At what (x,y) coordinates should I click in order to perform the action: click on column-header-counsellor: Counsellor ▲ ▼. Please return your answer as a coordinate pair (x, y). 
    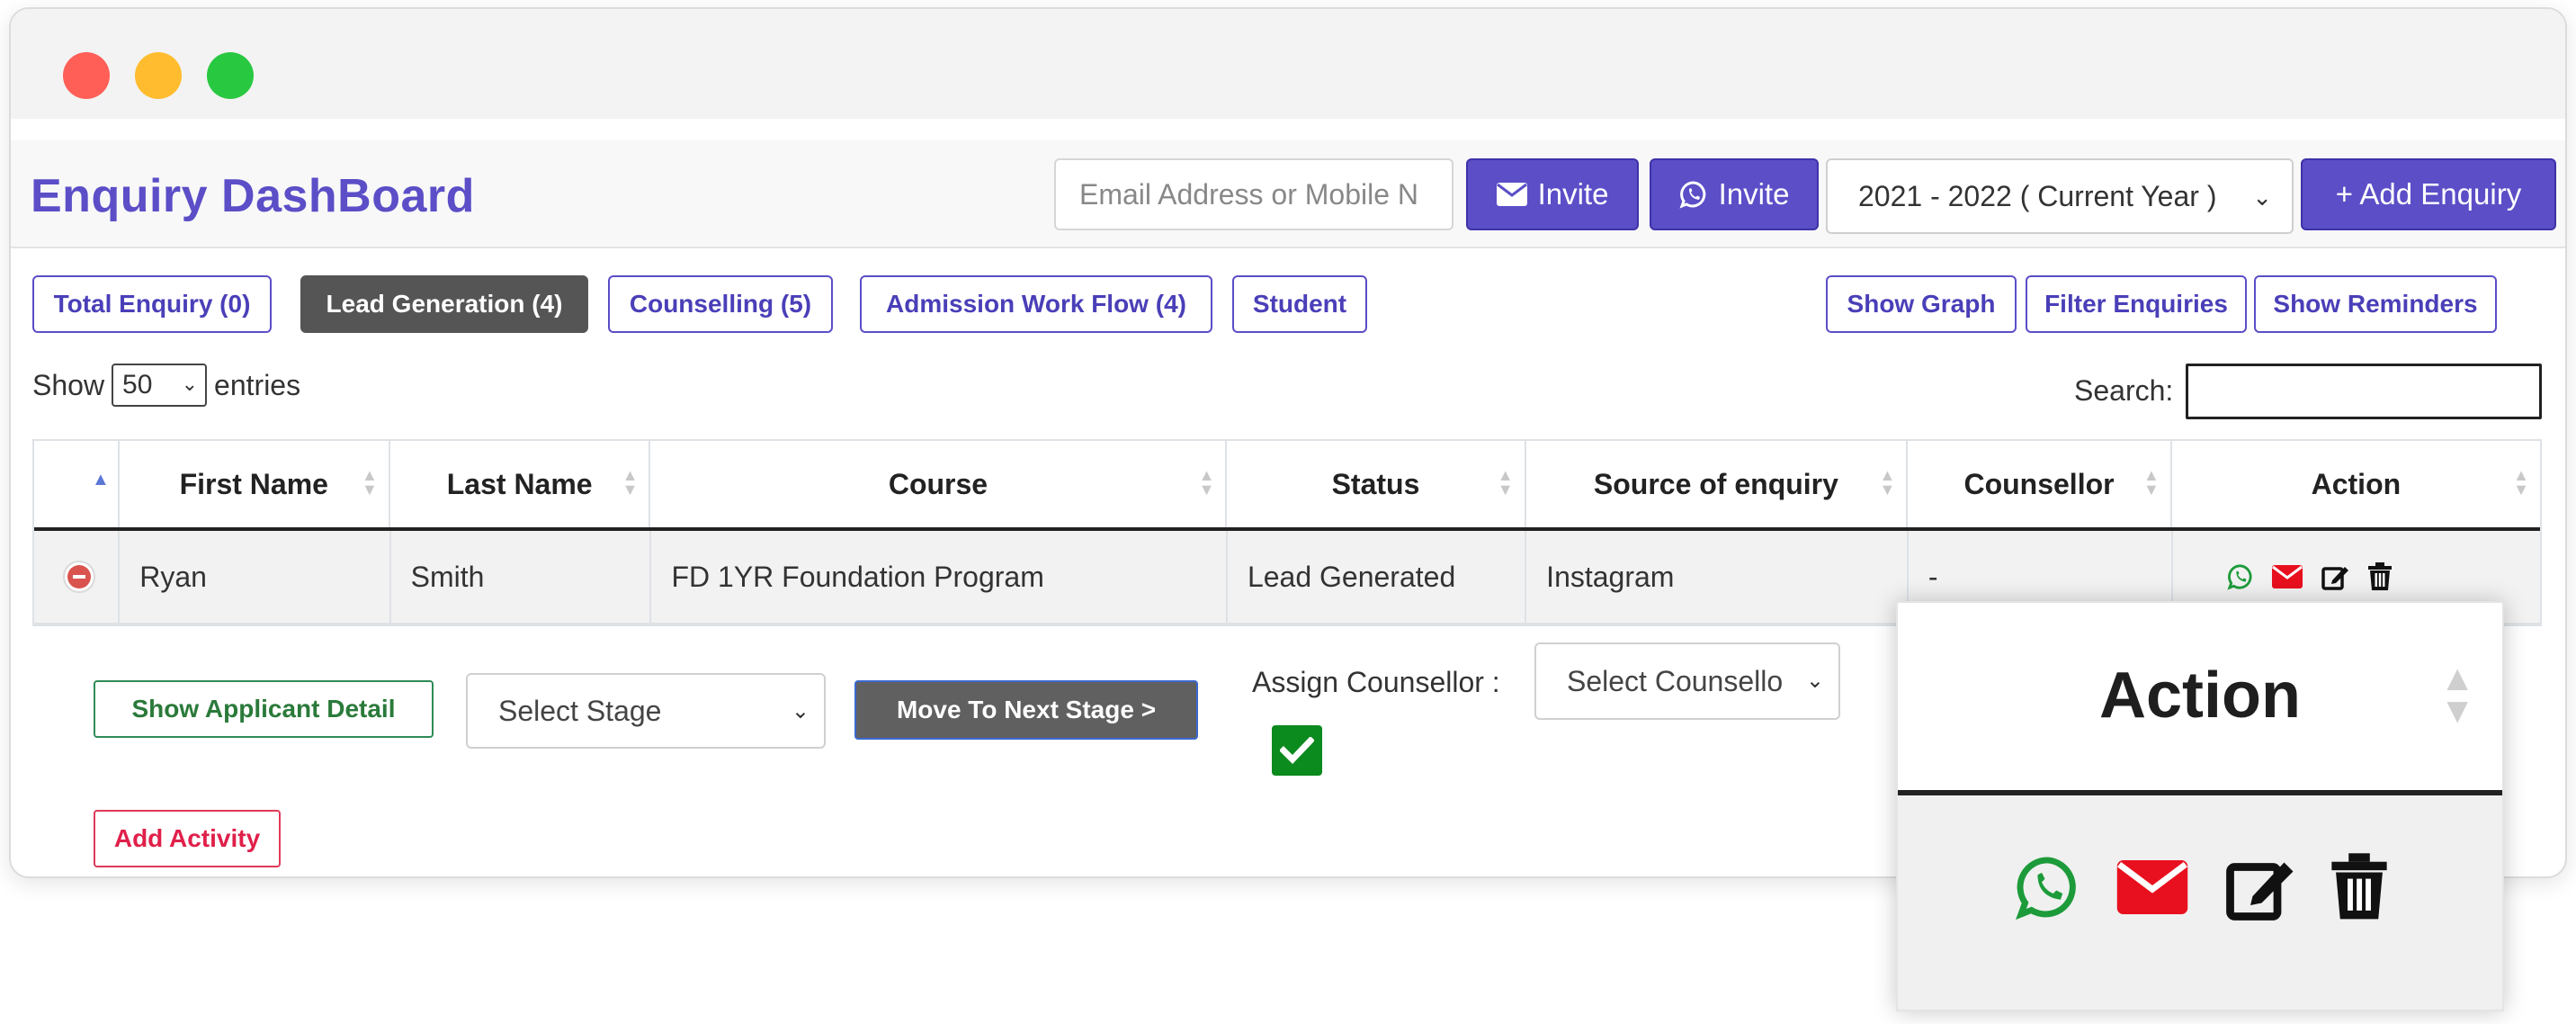
    Looking at the image, I should click on (2040, 484).